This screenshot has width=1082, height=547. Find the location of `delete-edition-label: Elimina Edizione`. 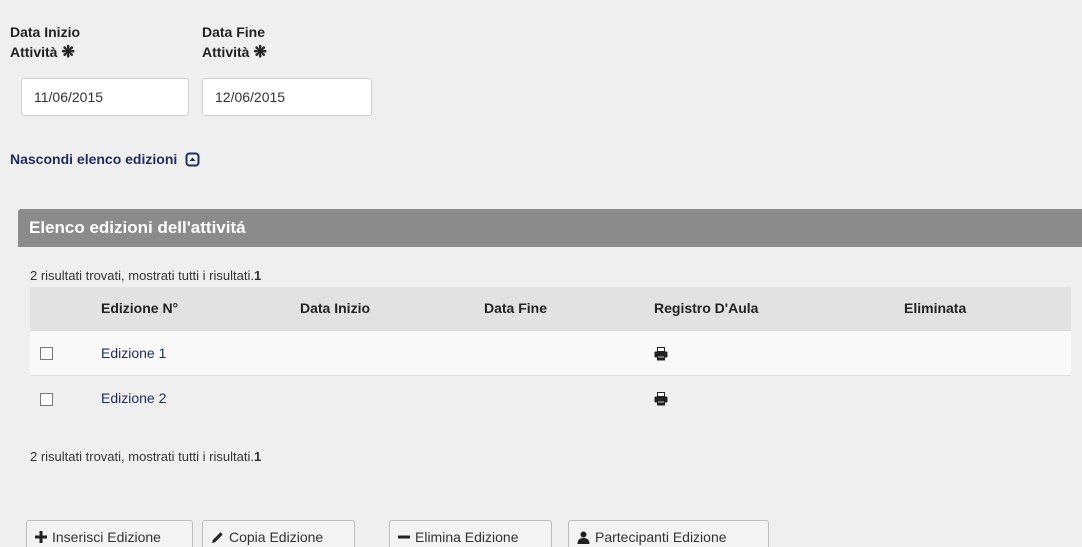

delete-edition-label: Elimina Edizione is located at coordinates (467, 537).